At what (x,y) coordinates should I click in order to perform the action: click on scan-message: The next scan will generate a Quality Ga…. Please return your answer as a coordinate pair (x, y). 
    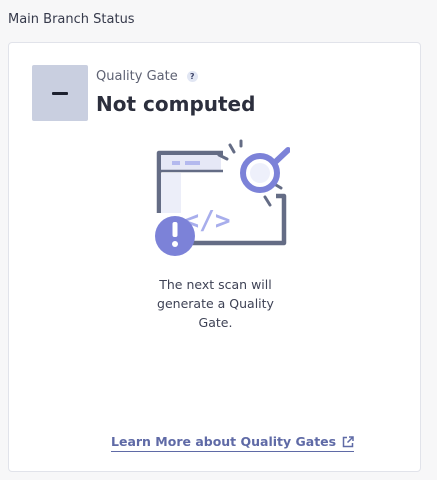
    Looking at the image, I should click on (215, 303).